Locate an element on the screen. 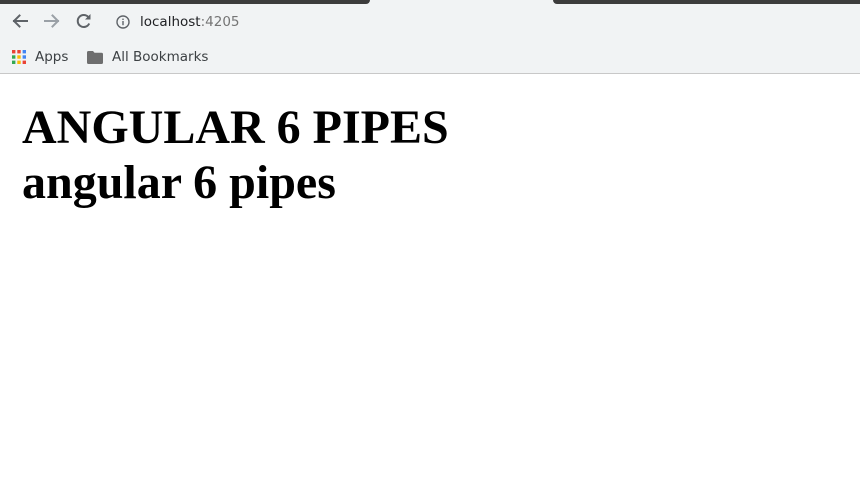 The image size is (860, 482). browser-toolbar: localhost:4205 is located at coordinates (430, 22).